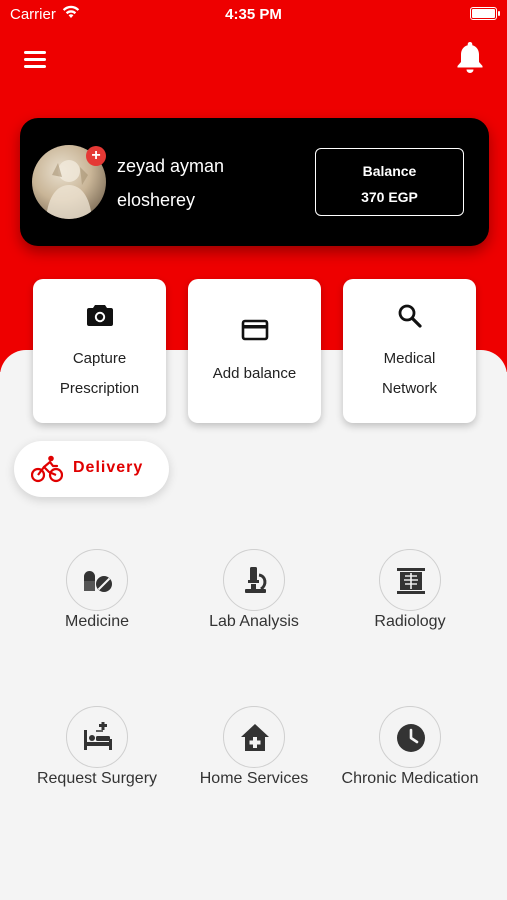 Image resolution: width=507 pixels, height=900 pixels. I want to click on delivery-button: Delivery, so click(91, 469).